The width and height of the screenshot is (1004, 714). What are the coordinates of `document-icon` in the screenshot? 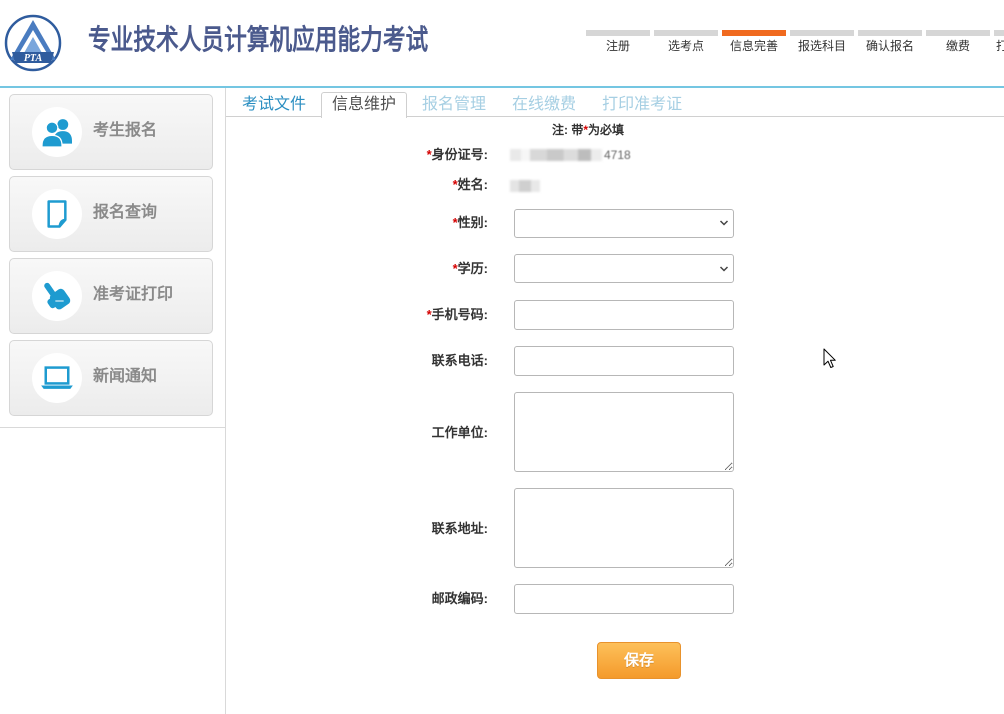 It's located at (57, 214).